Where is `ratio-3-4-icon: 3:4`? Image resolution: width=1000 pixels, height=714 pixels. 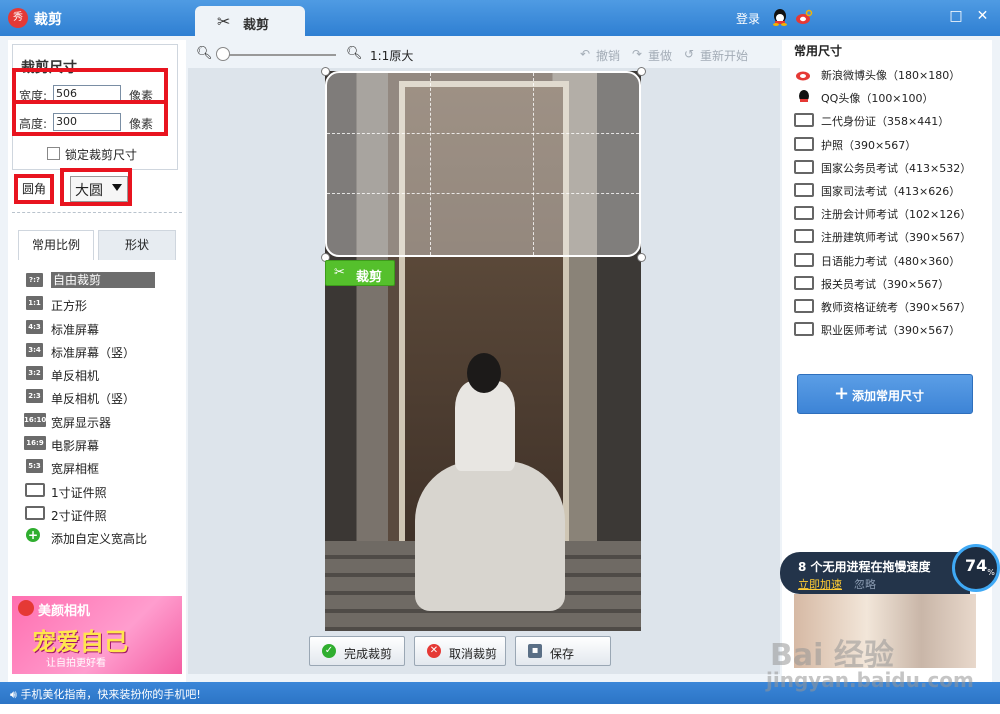 ratio-3-4-icon: 3:4 is located at coordinates (34, 349).